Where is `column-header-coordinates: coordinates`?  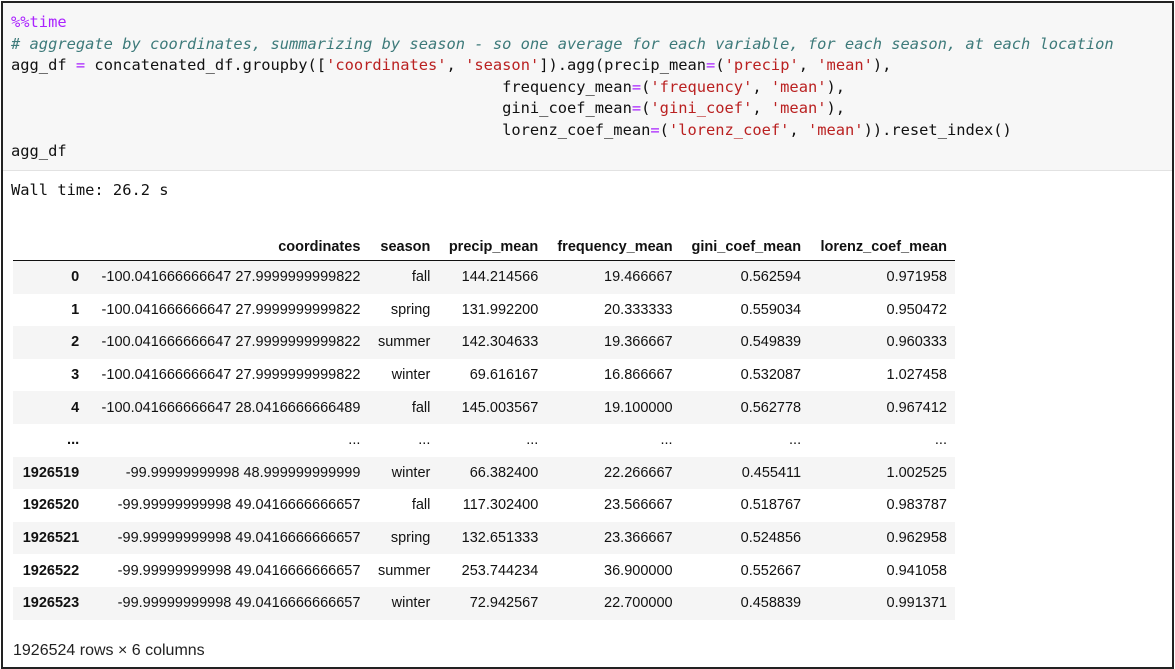
column-header-coordinates: coordinates is located at coordinates (228, 247).